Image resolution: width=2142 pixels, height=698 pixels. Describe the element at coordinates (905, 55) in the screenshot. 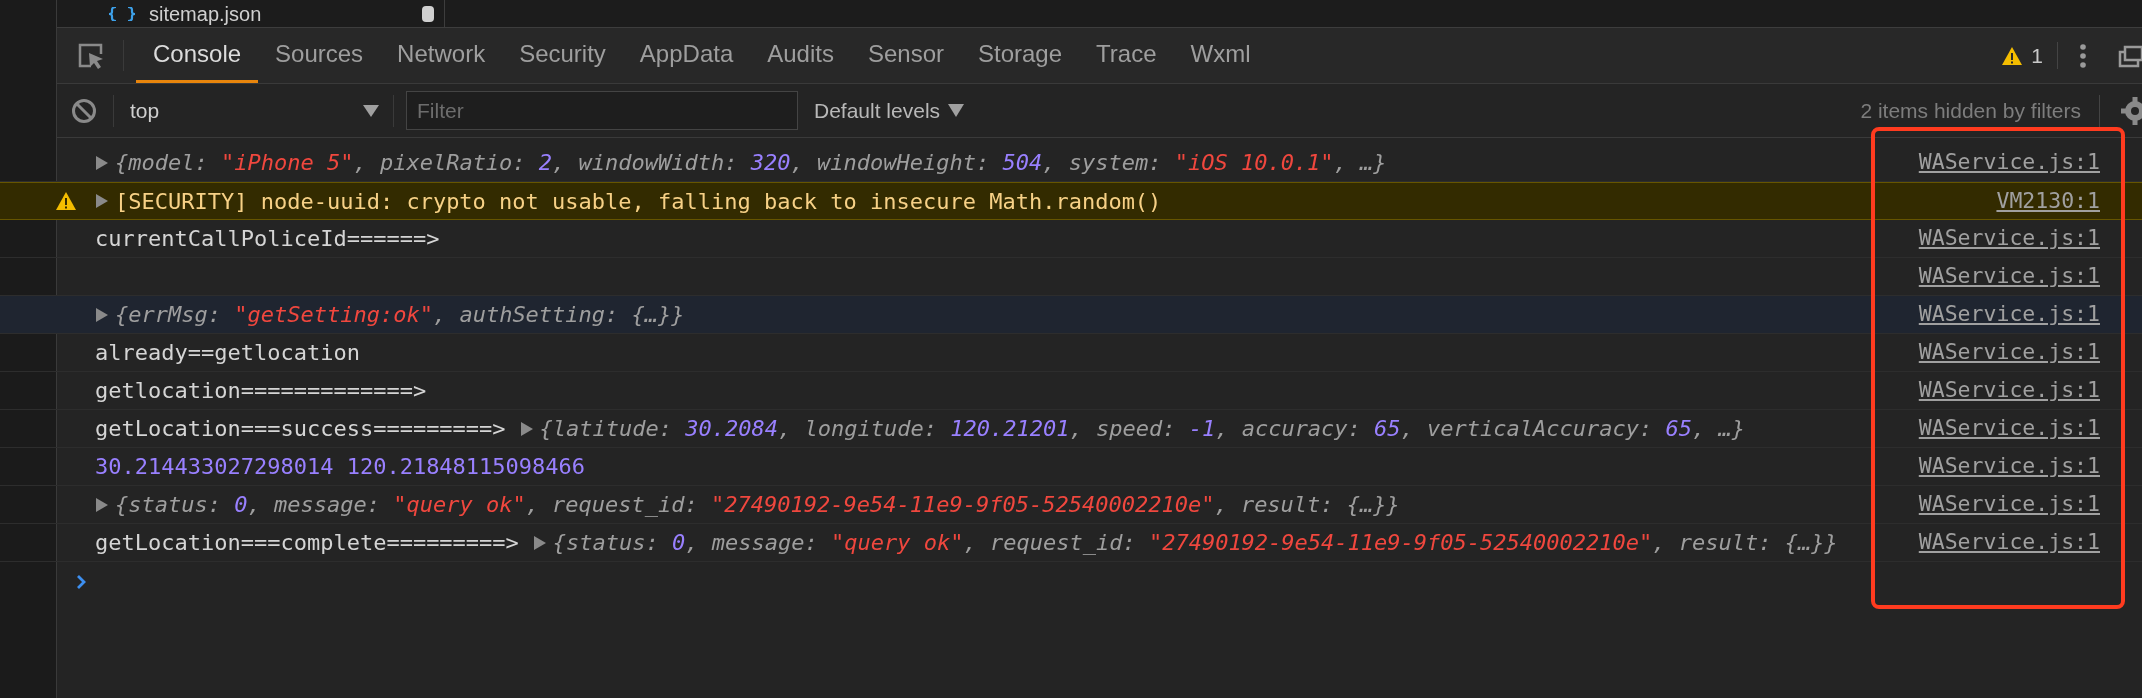

I see `panel-tab: Sensor` at that location.